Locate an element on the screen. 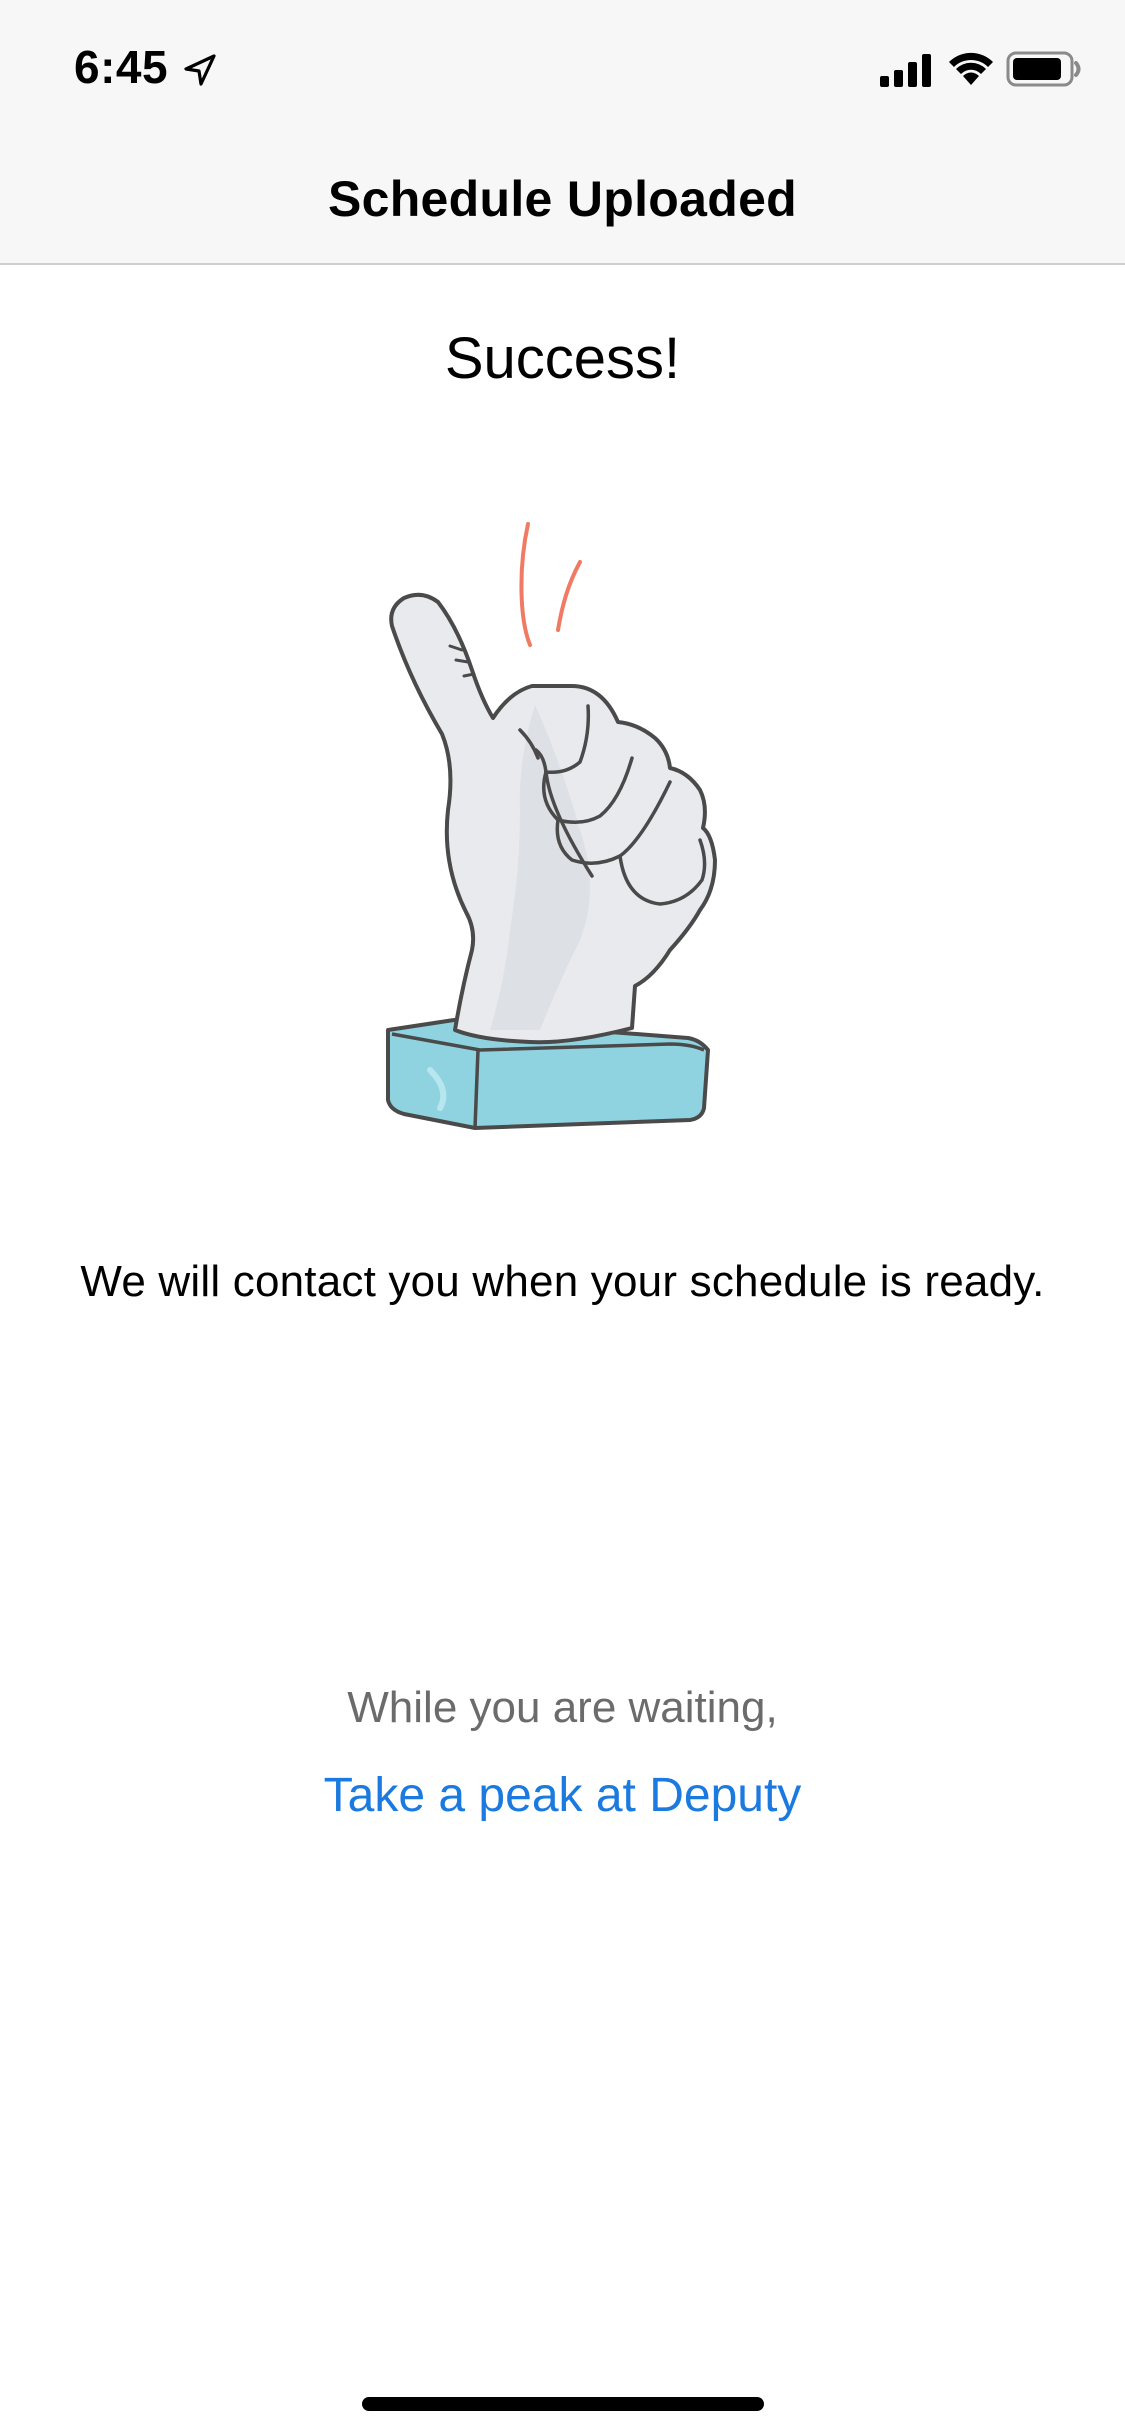 The image size is (1125, 2436). navigation-bar: Schedule Uploaded is located at coordinates (562, 198).